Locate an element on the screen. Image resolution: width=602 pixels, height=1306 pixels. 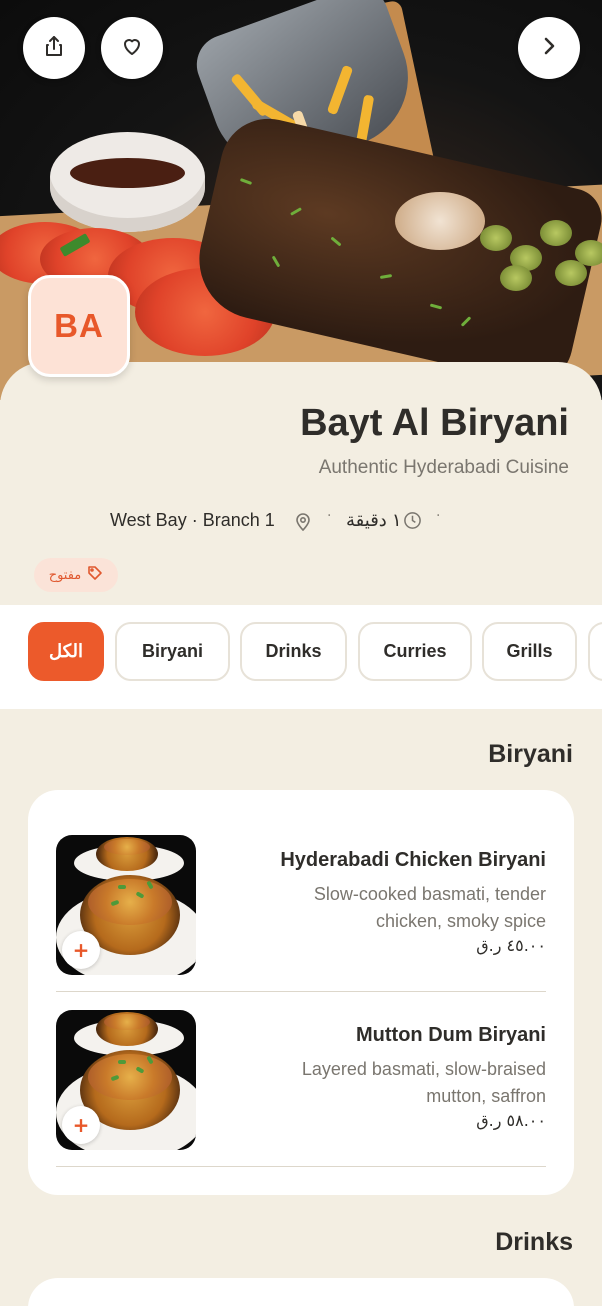
item-price: ٤٥.٠٠ ر.ق is located at coordinates (511, 945).